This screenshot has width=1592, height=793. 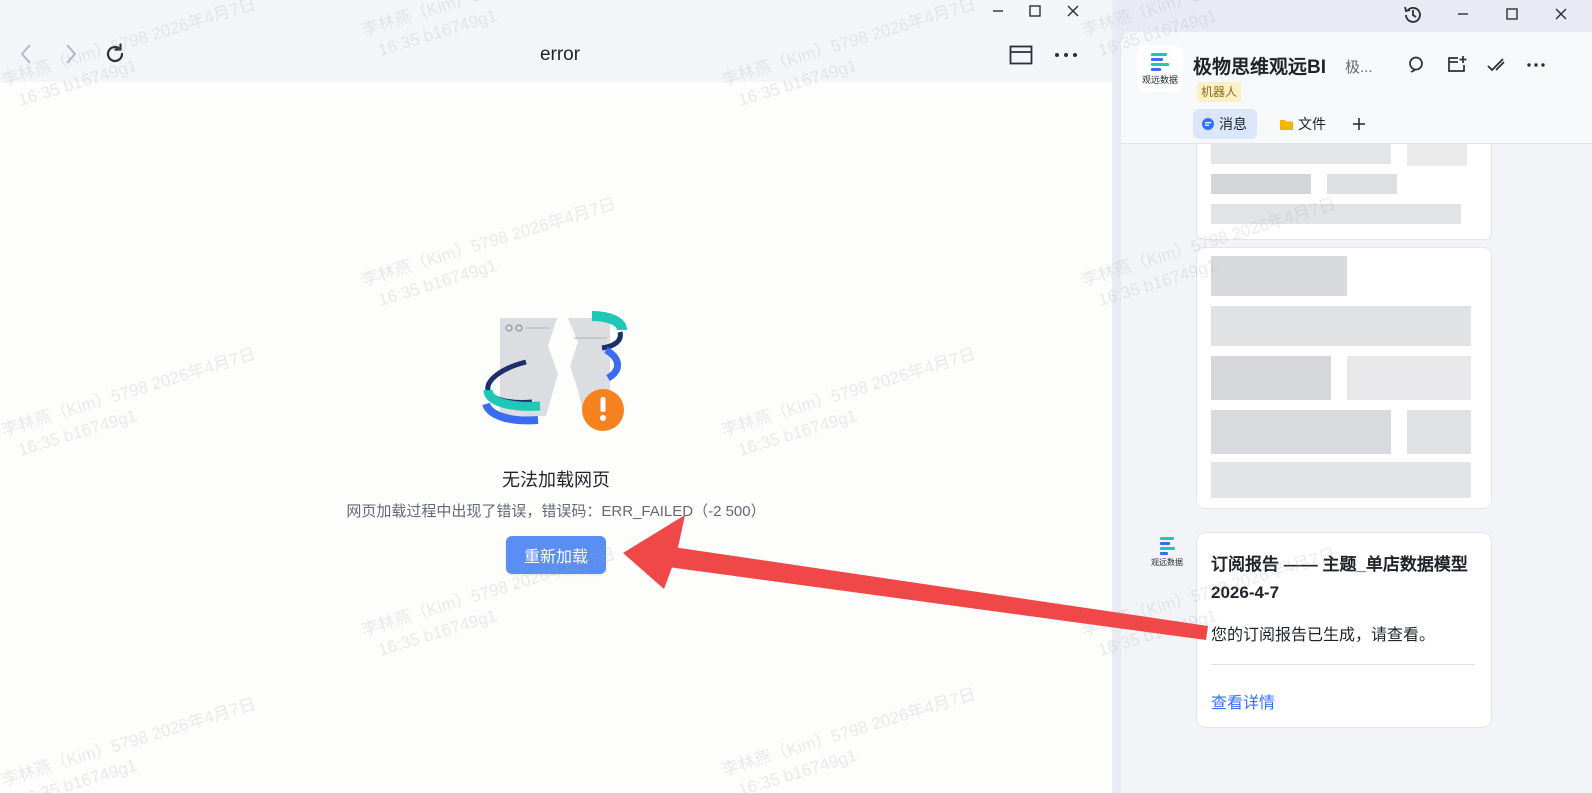 I want to click on chevron-right-icon, so click(x=71, y=54).